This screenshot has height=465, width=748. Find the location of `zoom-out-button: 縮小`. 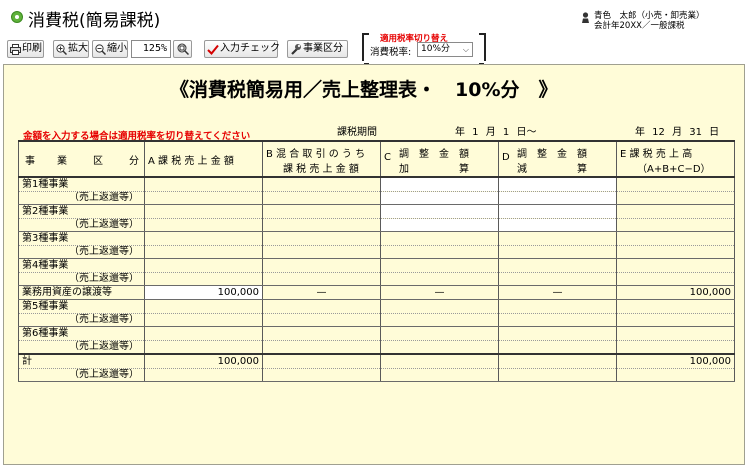

zoom-out-button: 縮小 is located at coordinates (110, 49).